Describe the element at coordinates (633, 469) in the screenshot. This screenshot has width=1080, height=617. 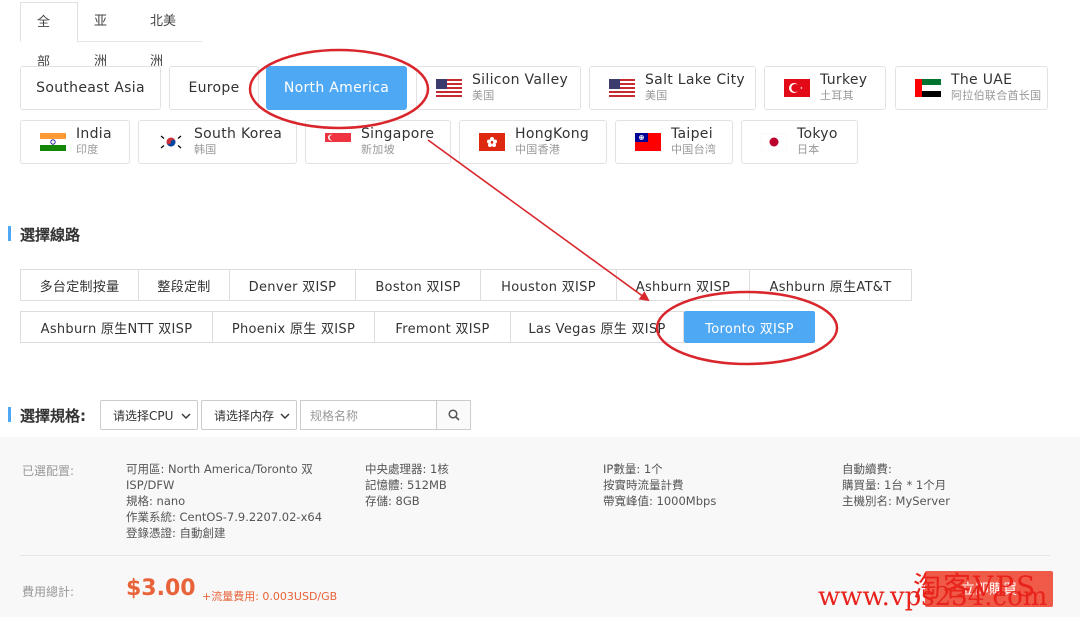
I see `config-line: IP數量: 1个` at that location.